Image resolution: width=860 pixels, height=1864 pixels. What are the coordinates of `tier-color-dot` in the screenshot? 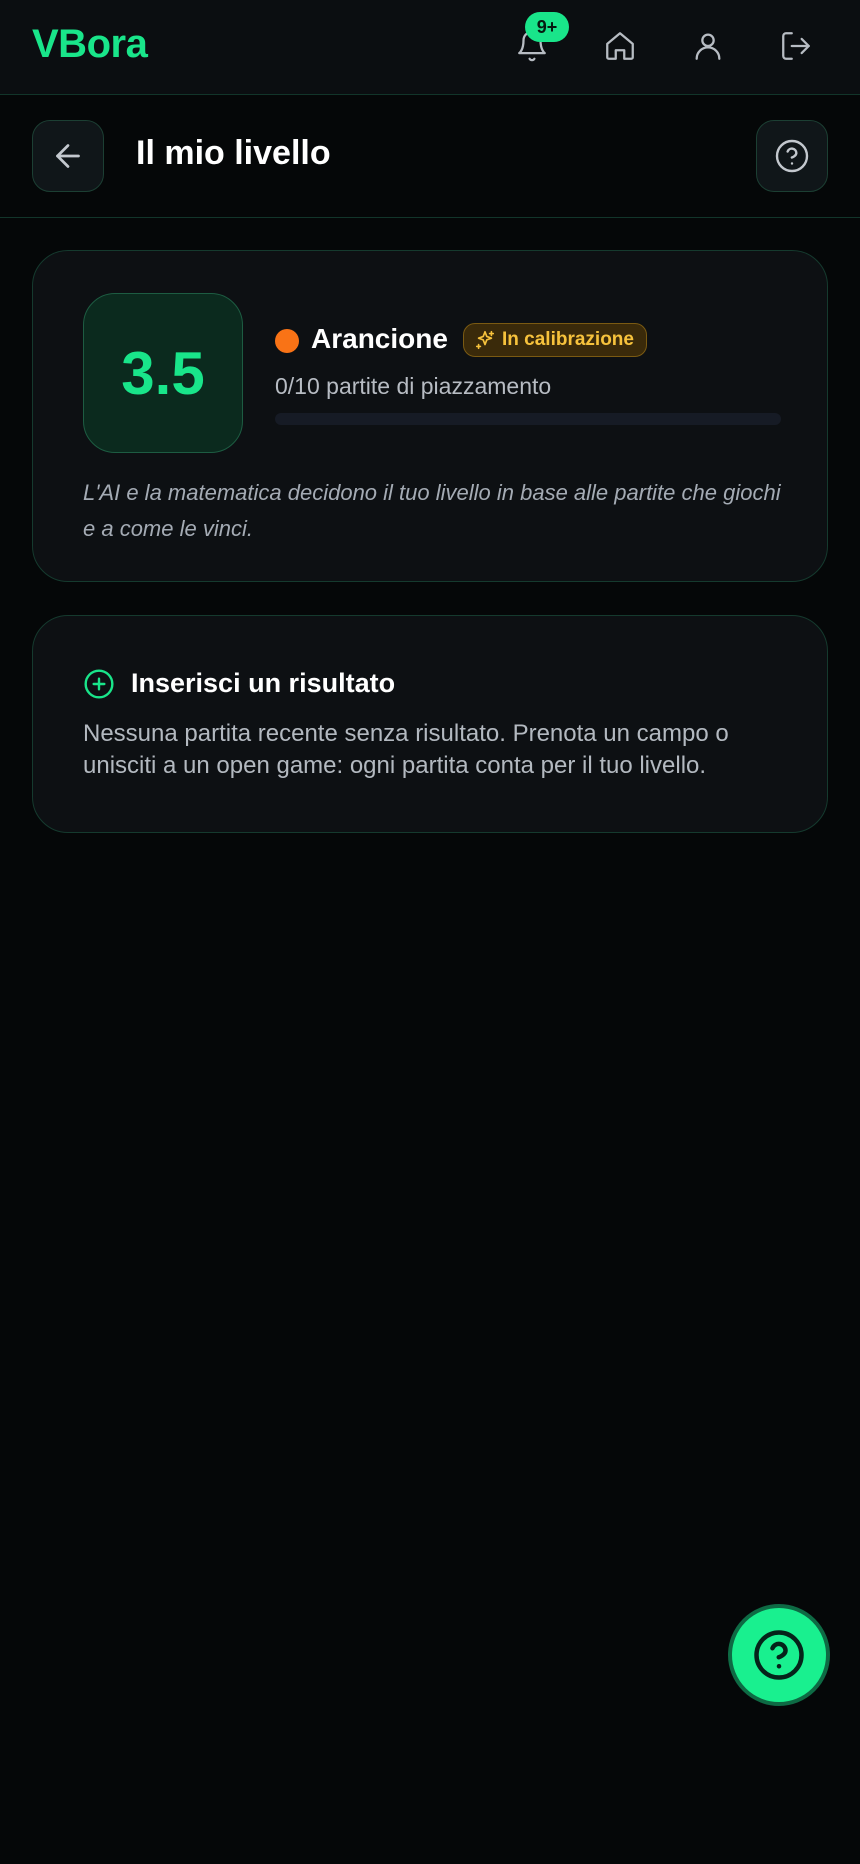 It's located at (287, 341).